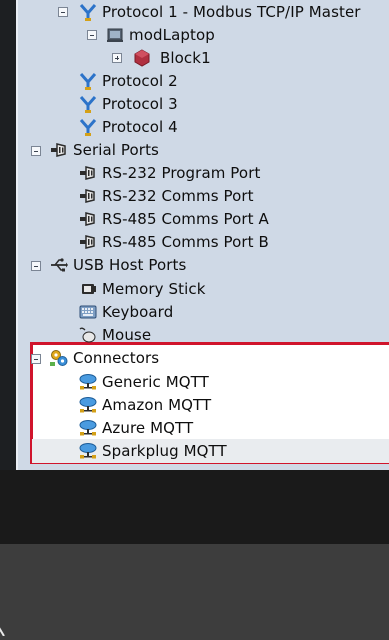 The image size is (389, 640). I want to click on collapse-serial-ports-toggle, so click(36, 151).